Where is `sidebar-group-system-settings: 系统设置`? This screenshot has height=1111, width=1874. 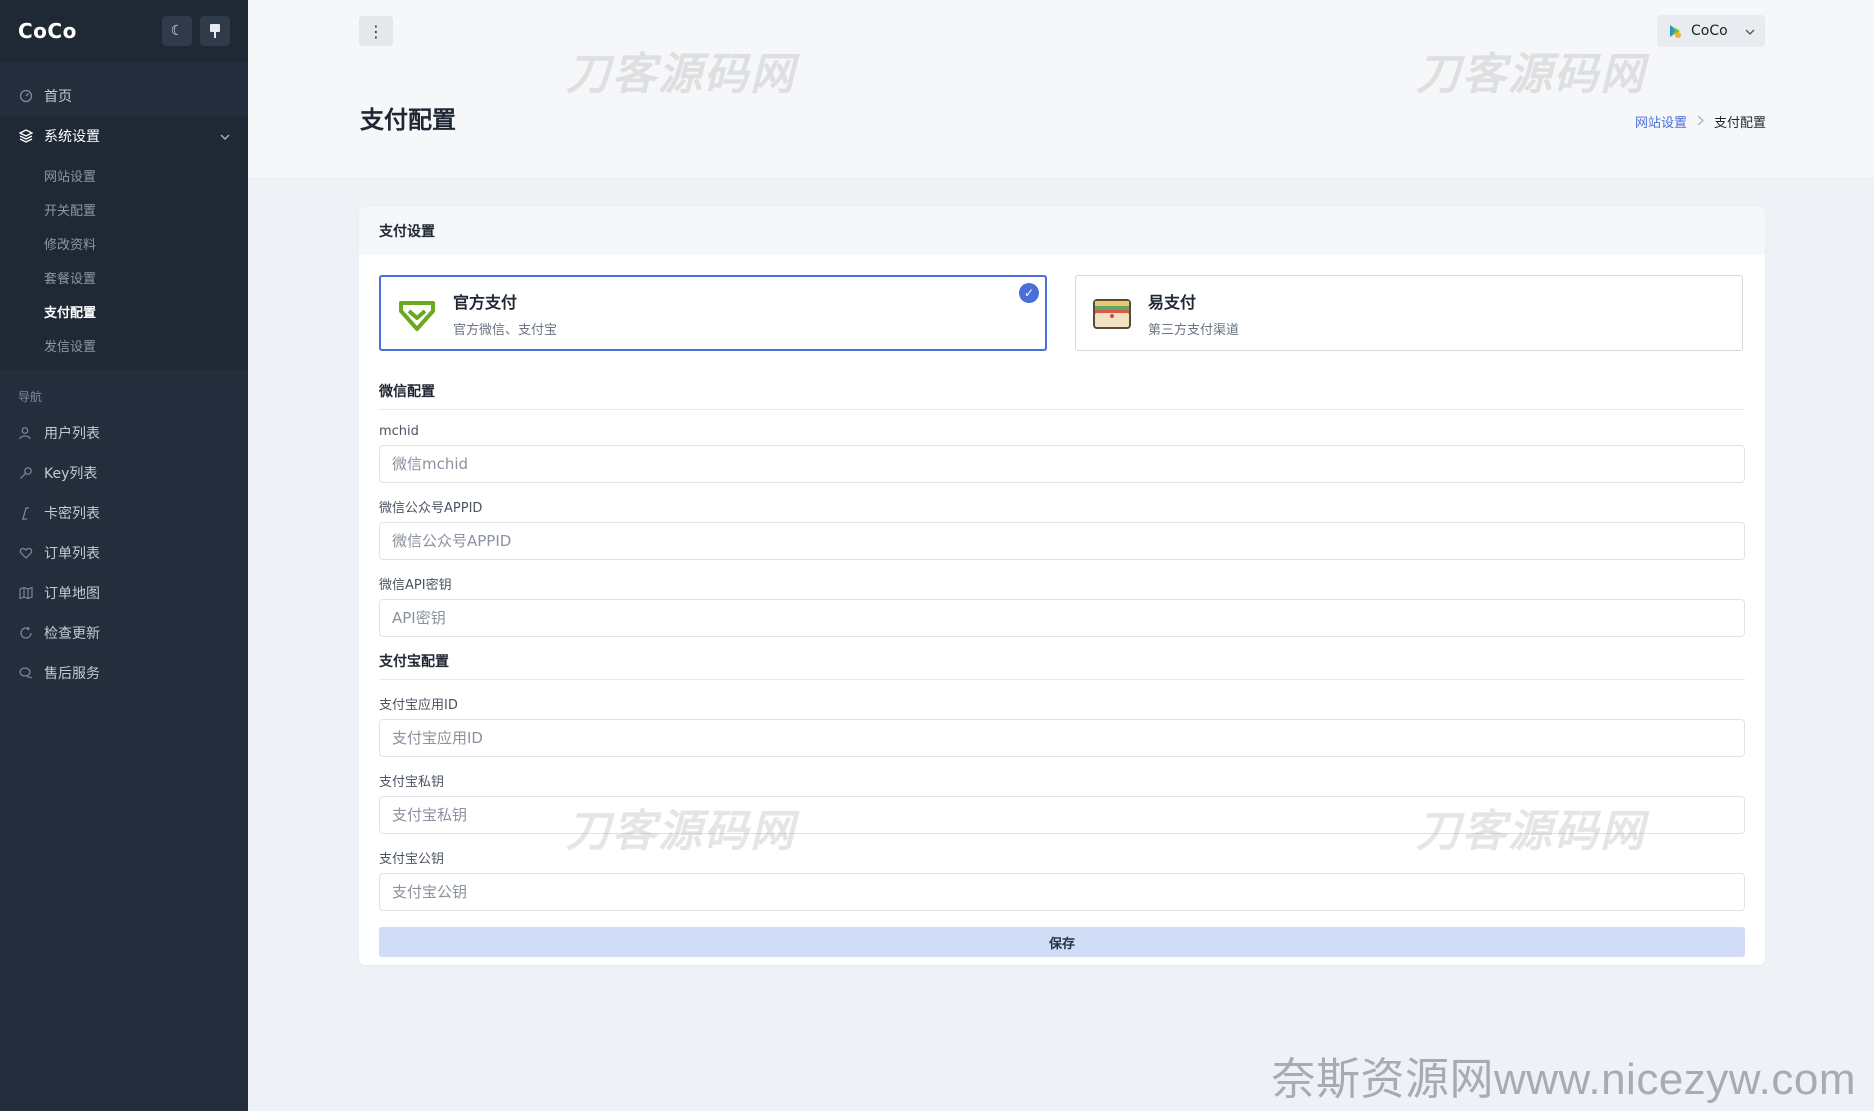 sidebar-group-system-settings: 系统设置 is located at coordinates (124, 136).